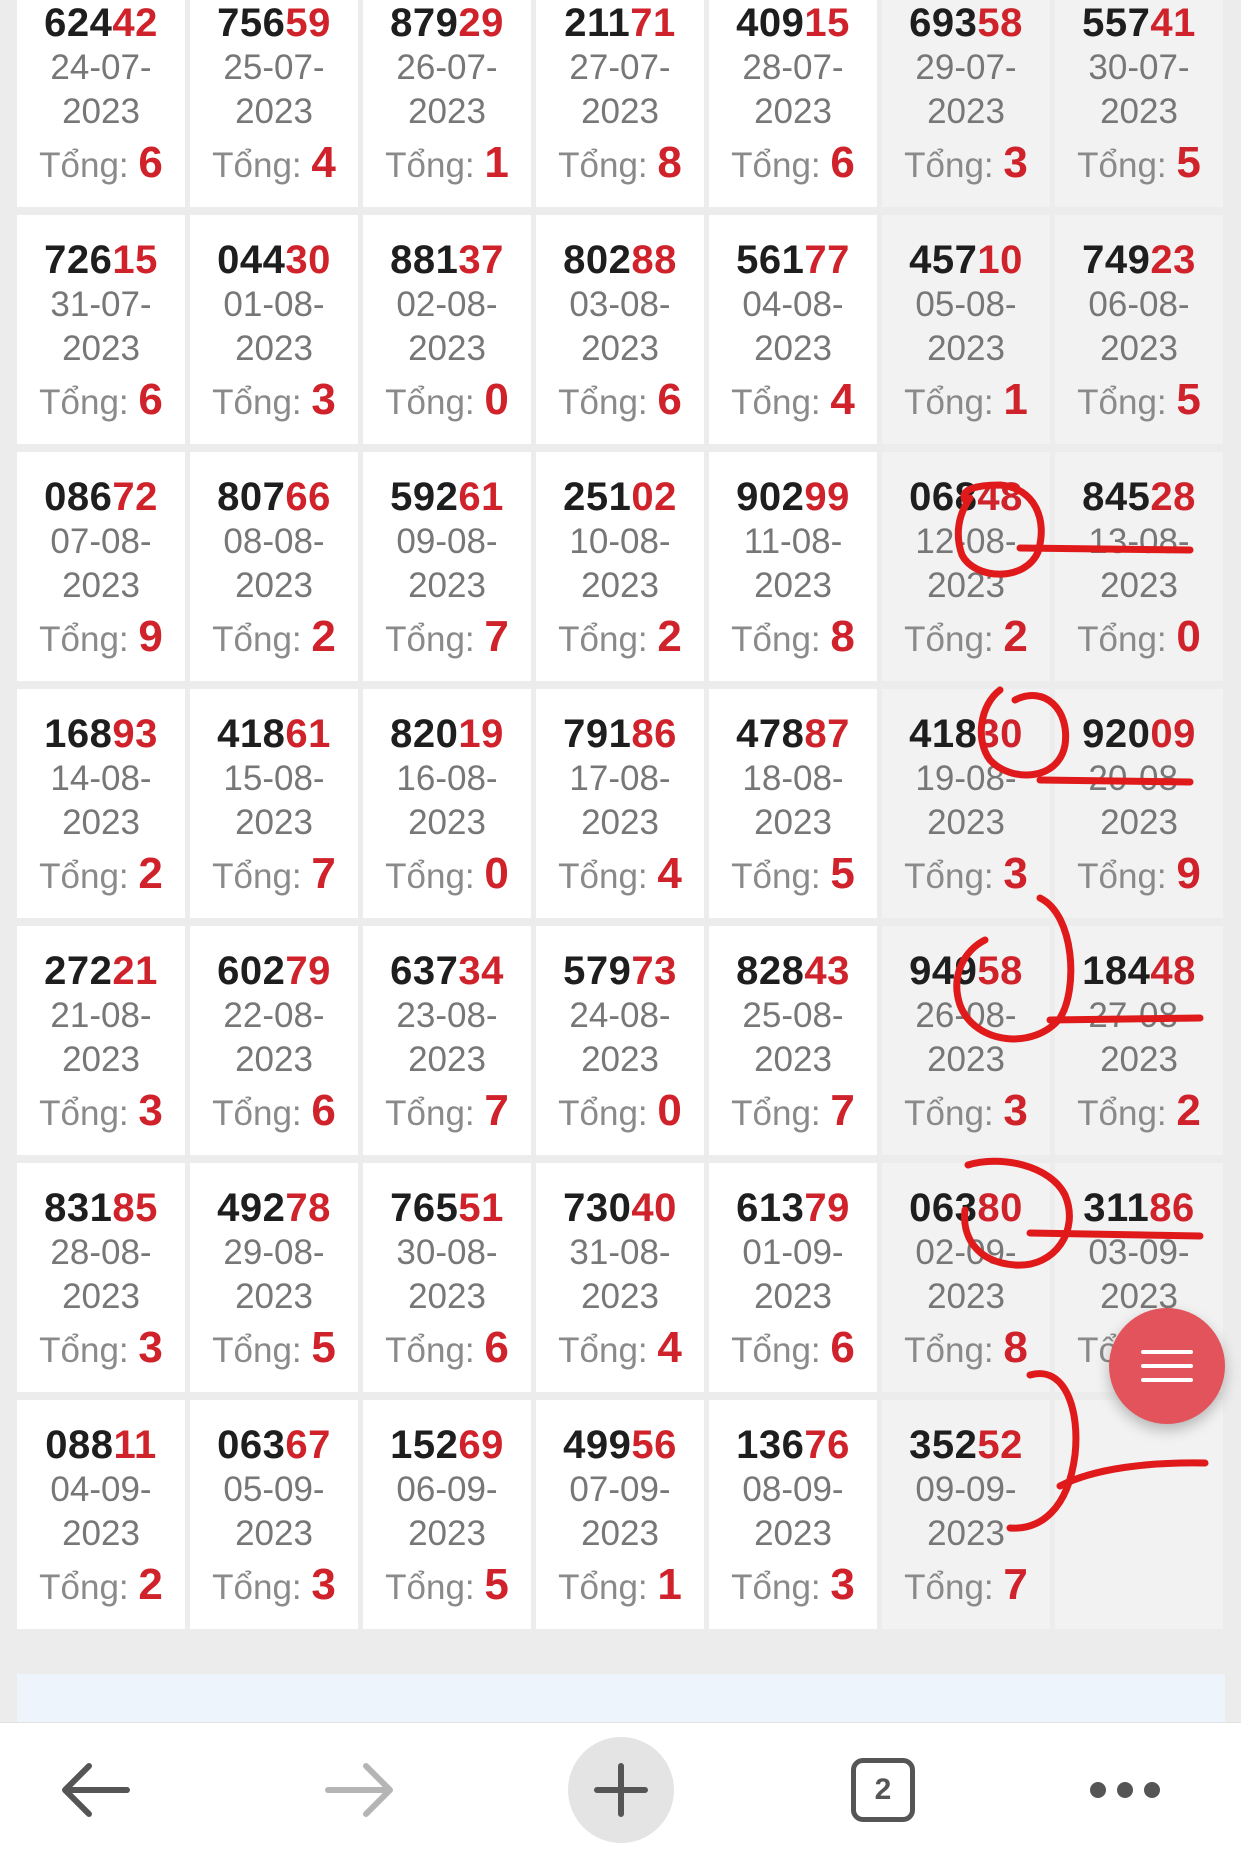 The image size is (1241, 1856). What do you see at coordinates (1116, 734) in the screenshot?
I see `result-number-head: 920` at bounding box center [1116, 734].